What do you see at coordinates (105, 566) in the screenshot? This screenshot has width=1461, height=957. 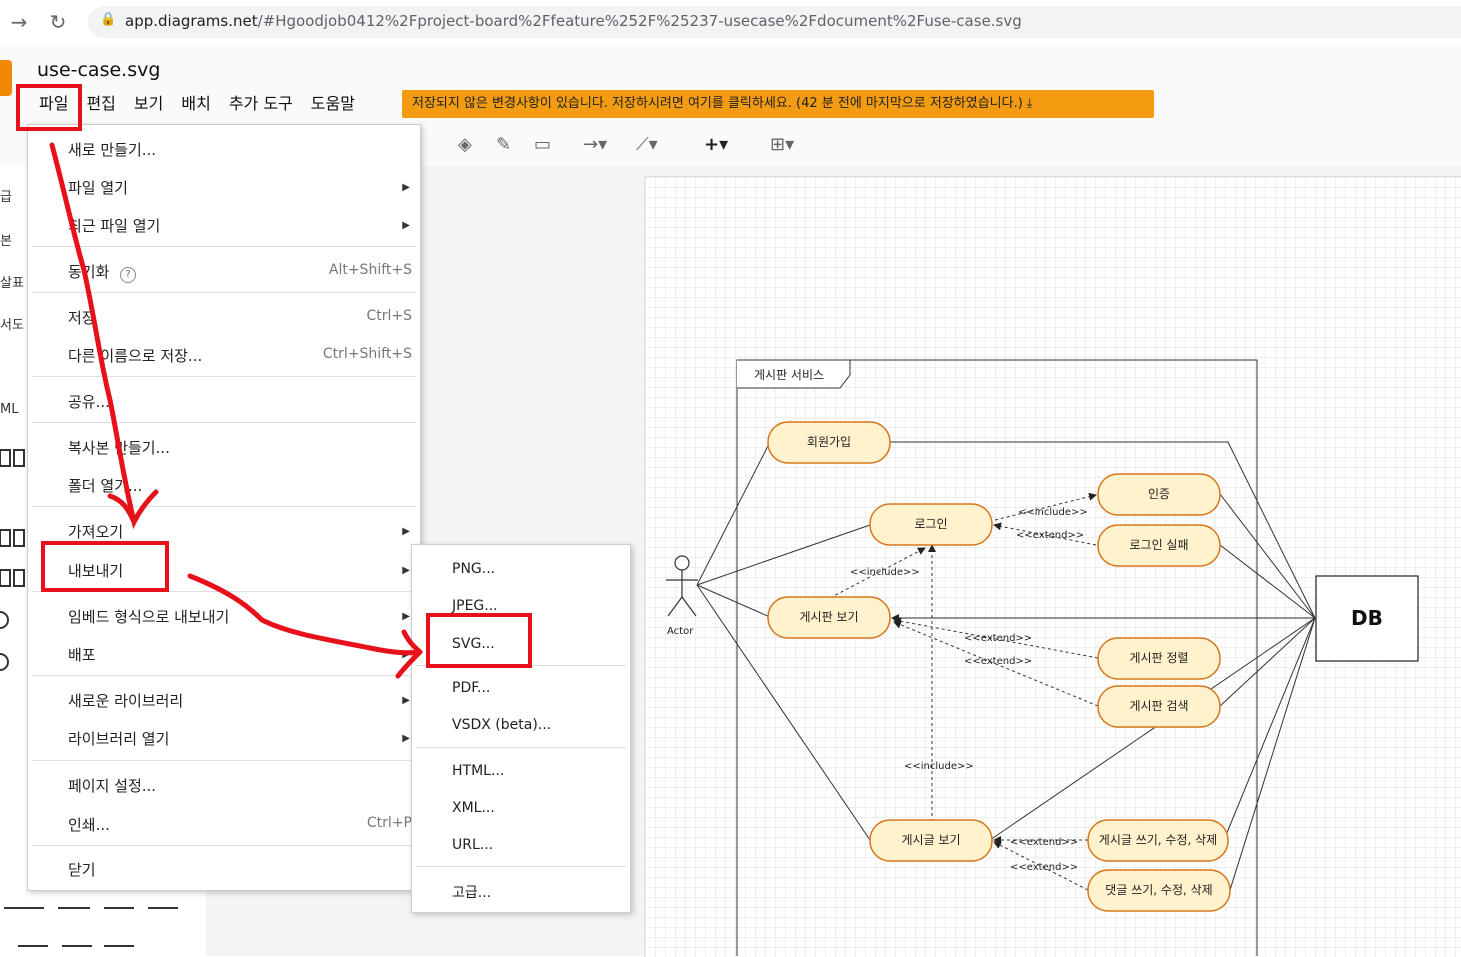 I see `highlight-export-item` at bounding box center [105, 566].